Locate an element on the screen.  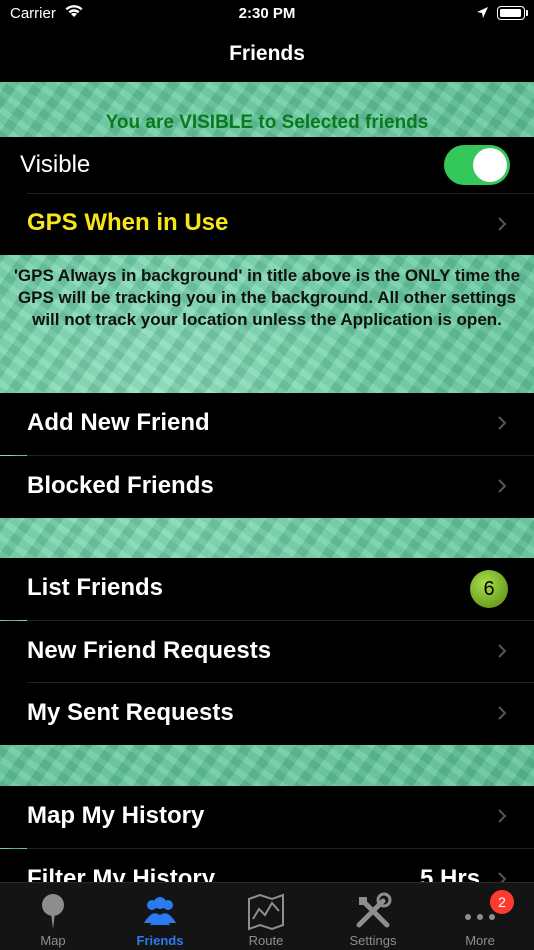
tab-map: Map is located at coordinates (53, 916).